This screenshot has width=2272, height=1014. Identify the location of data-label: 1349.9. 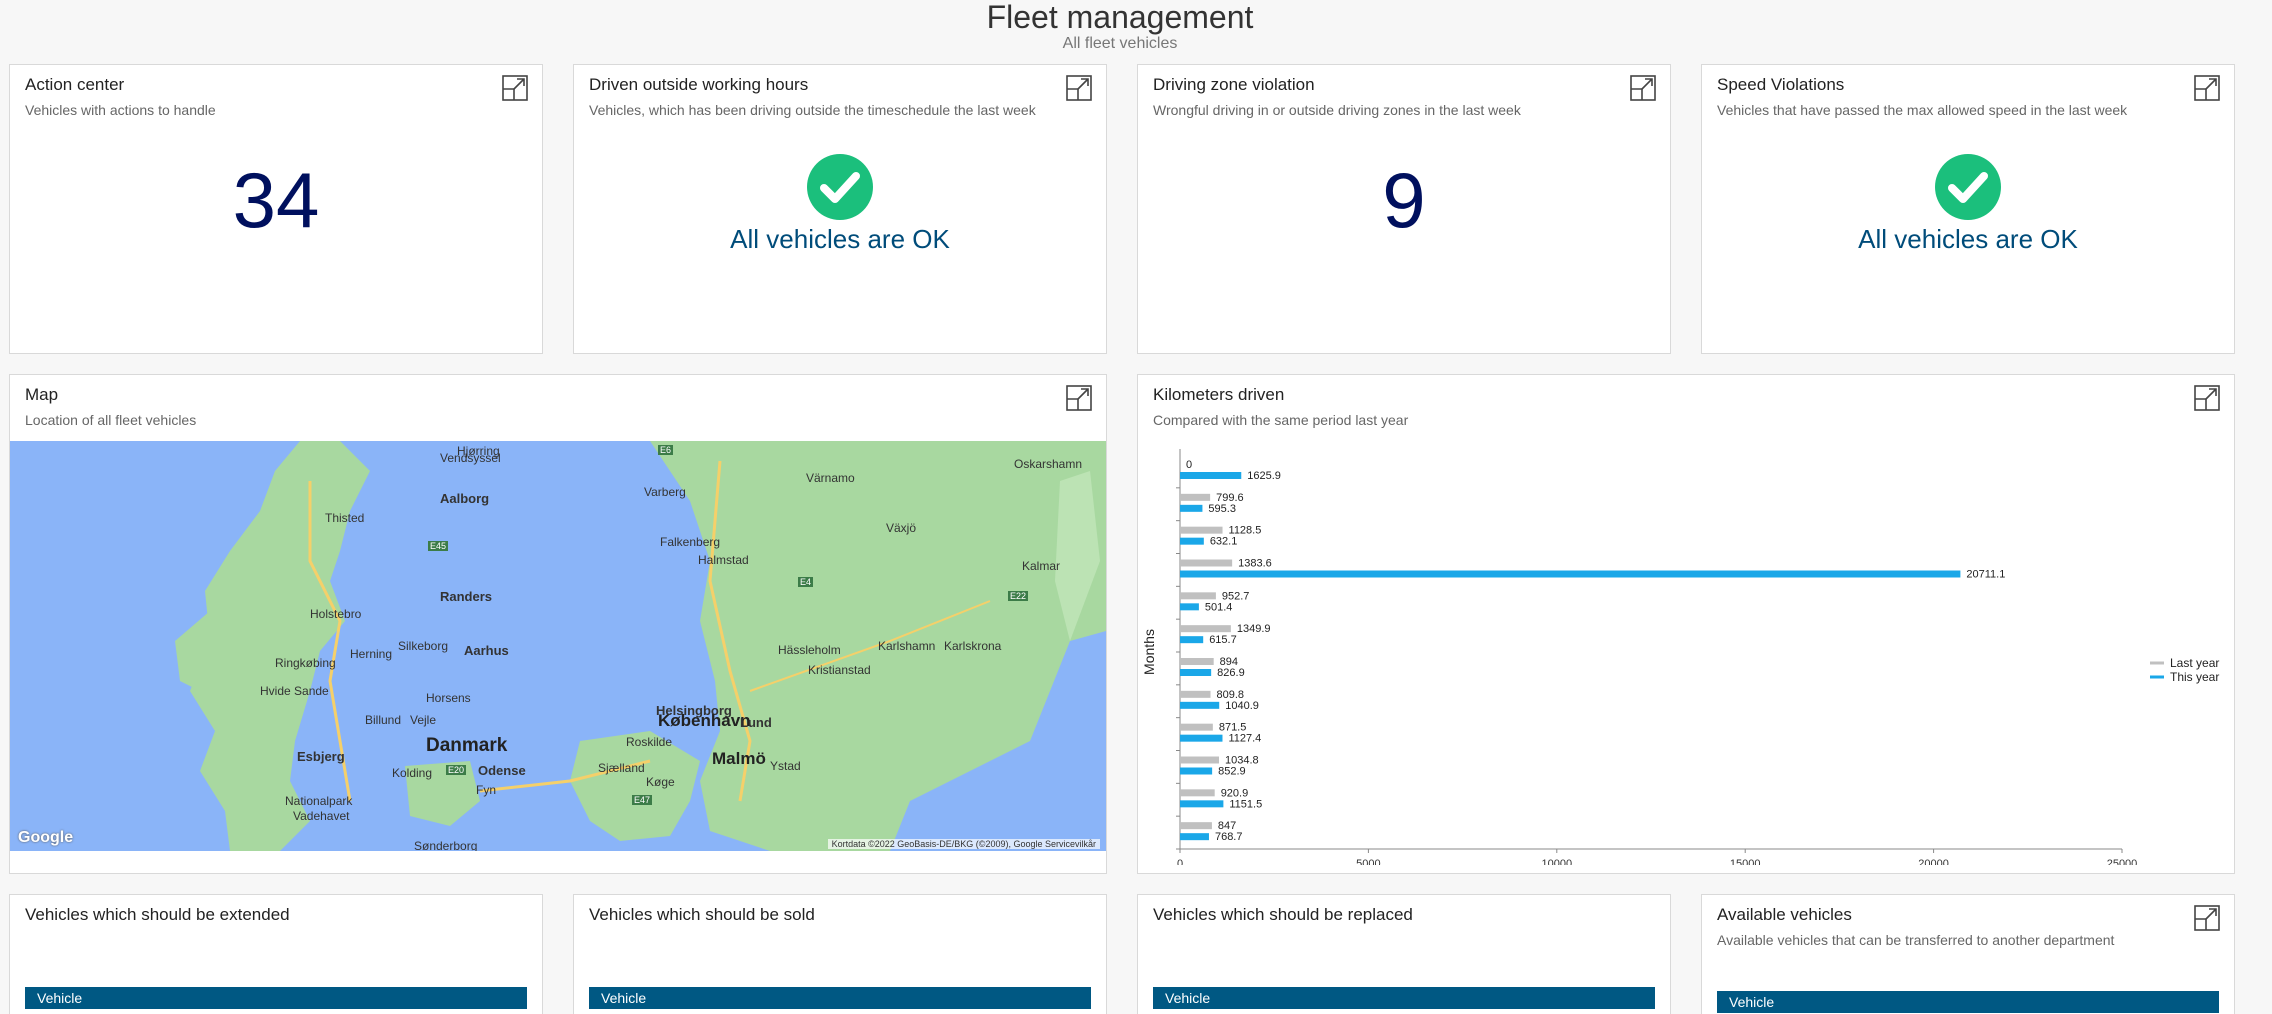
(1254, 629).